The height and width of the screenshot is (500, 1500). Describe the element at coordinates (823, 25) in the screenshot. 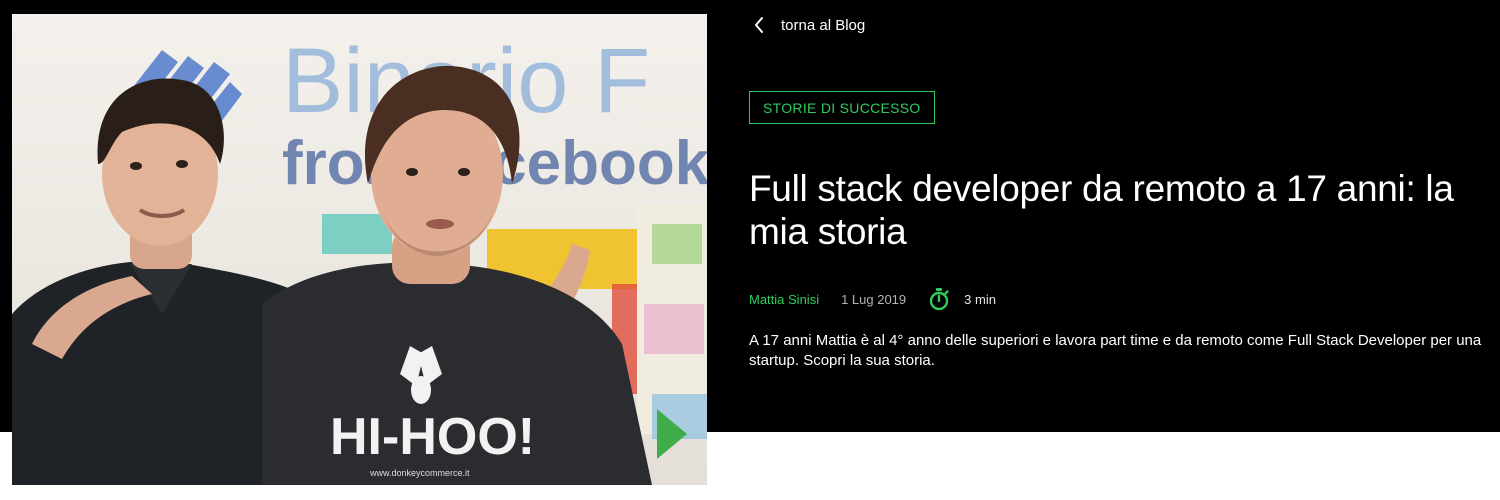

I see `back-link-label: torna al Blog` at that location.